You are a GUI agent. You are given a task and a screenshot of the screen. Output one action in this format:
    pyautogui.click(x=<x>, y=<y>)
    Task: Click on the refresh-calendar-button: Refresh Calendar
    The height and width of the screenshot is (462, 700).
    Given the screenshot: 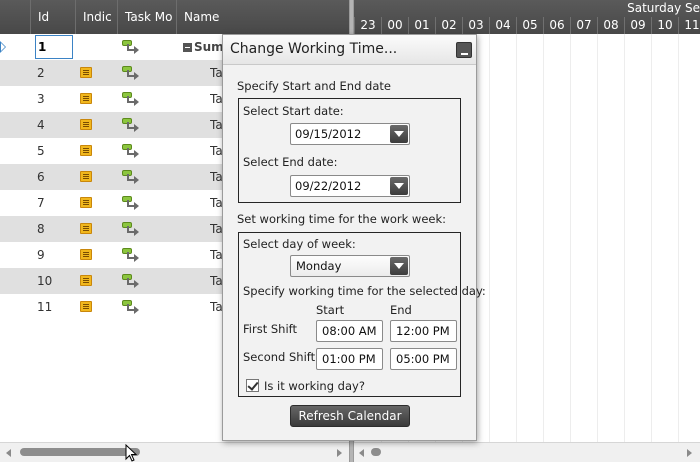 What is the action you would take?
    pyautogui.click(x=350, y=416)
    